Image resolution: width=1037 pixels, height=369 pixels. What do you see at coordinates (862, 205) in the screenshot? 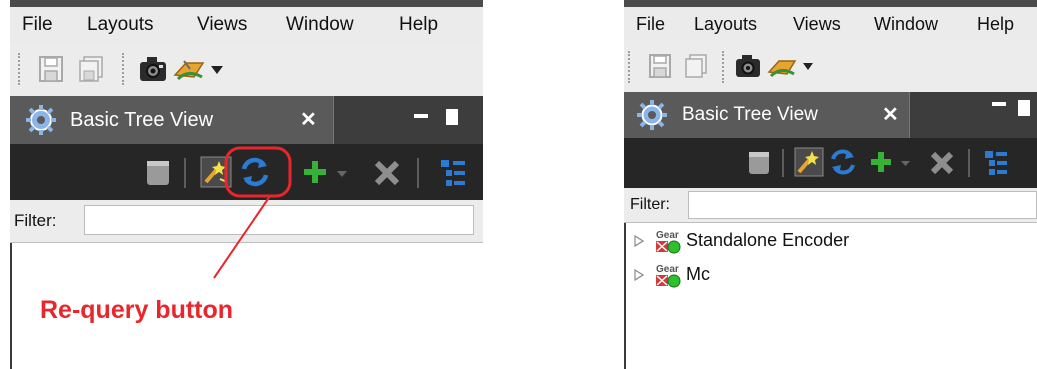
I see `filter-input` at bounding box center [862, 205].